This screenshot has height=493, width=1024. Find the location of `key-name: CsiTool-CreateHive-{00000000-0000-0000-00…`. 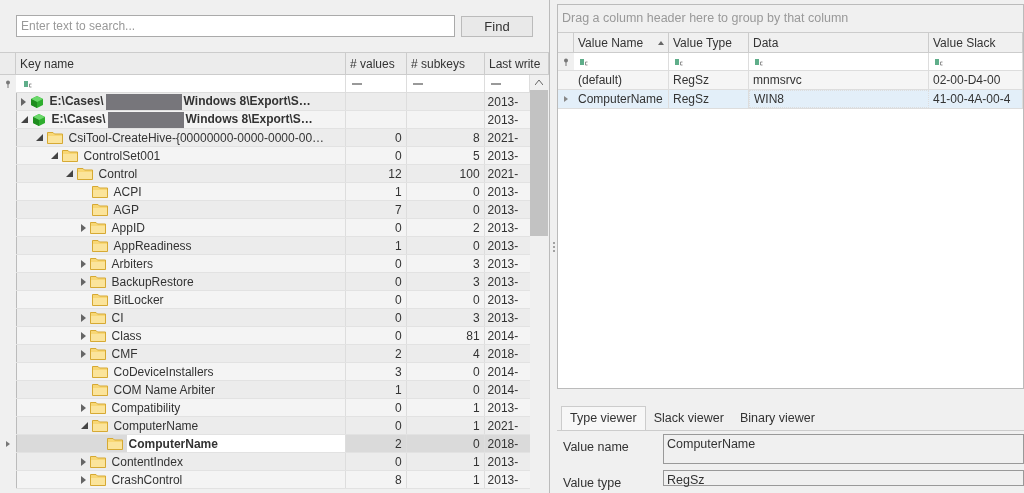

key-name: CsiTool-CreateHive-{00000000-0000-0000-00… is located at coordinates (205, 137).